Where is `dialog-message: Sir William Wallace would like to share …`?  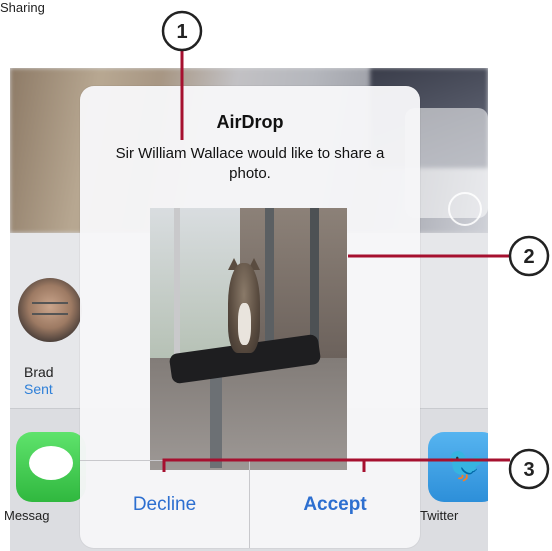
dialog-message: Sir William Wallace would like to share … is located at coordinates (250, 163).